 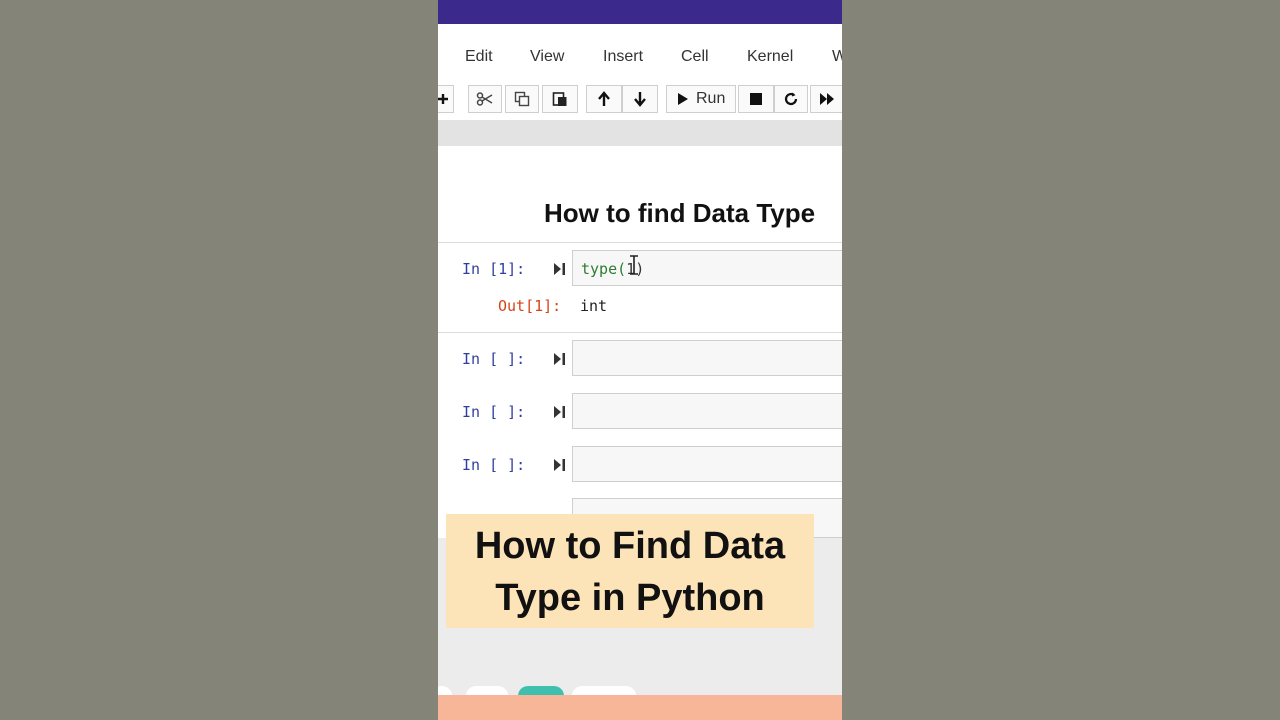 I want to click on move-down-button, so click(x=640, y=99).